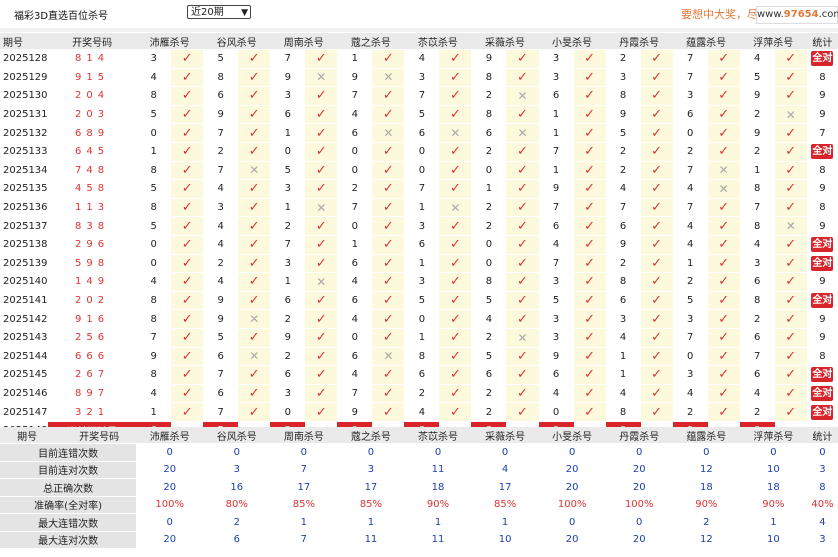  Describe the element at coordinates (24, 412) in the screenshot. I see `period-cell: 2025147` at that location.